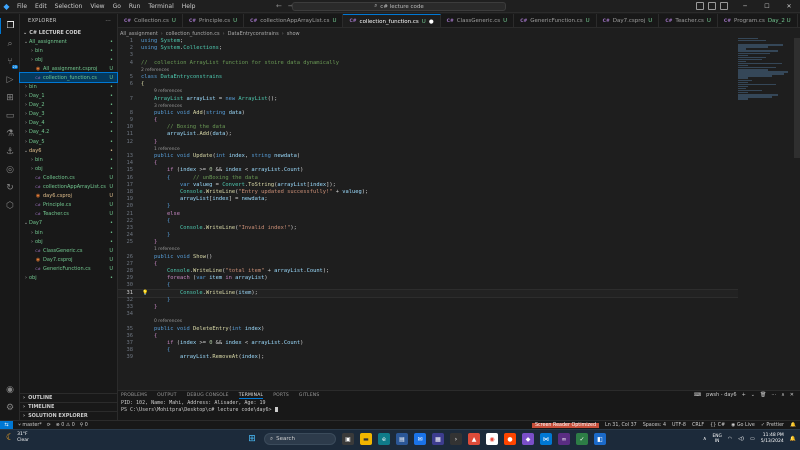 The image size is (800, 450). Describe the element at coordinates (621, 425) in the screenshot. I see `cursor-position: Ln 31, Col 37` at that location.